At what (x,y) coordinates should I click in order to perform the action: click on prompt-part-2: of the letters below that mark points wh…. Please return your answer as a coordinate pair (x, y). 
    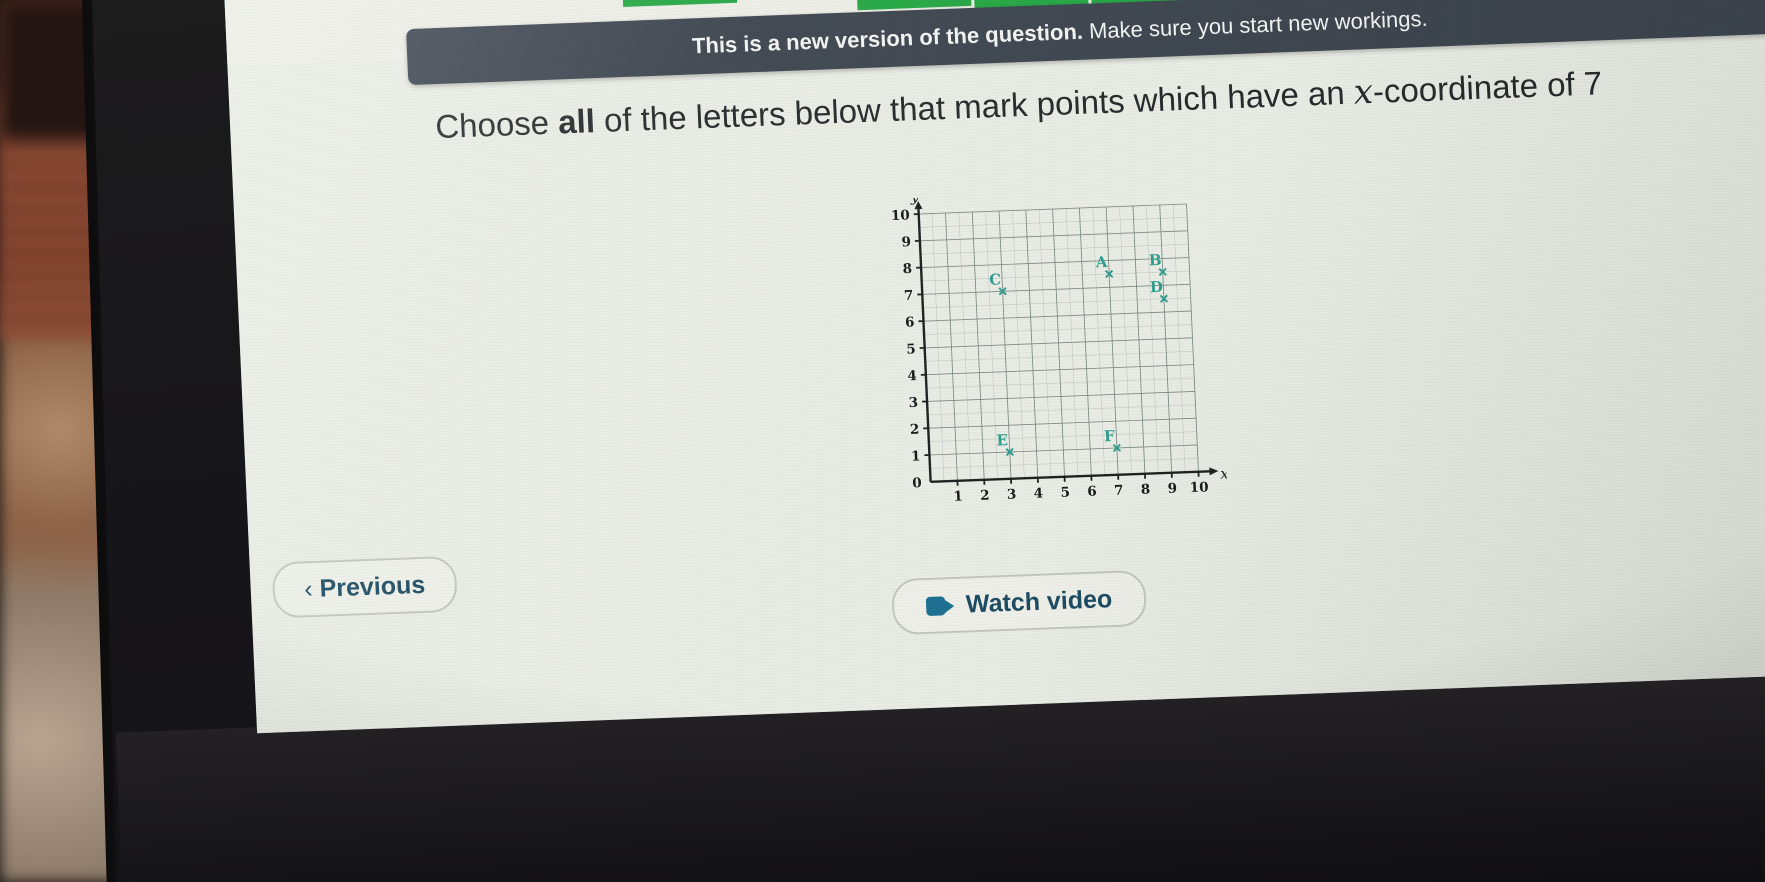
    Looking at the image, I should click on (974, 106).